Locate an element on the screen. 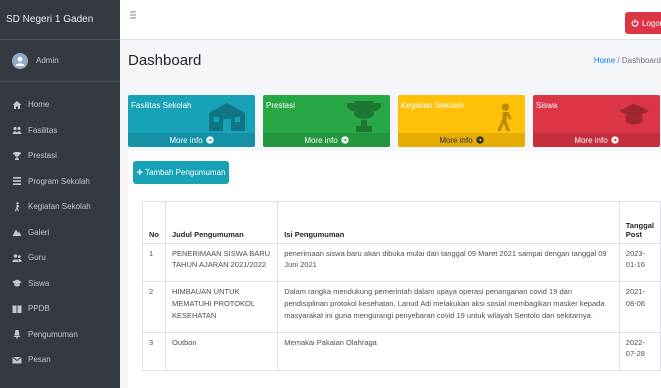 This screenshot has height=388, width=661. cell-no: 1 is located at coordinates (154, 262).